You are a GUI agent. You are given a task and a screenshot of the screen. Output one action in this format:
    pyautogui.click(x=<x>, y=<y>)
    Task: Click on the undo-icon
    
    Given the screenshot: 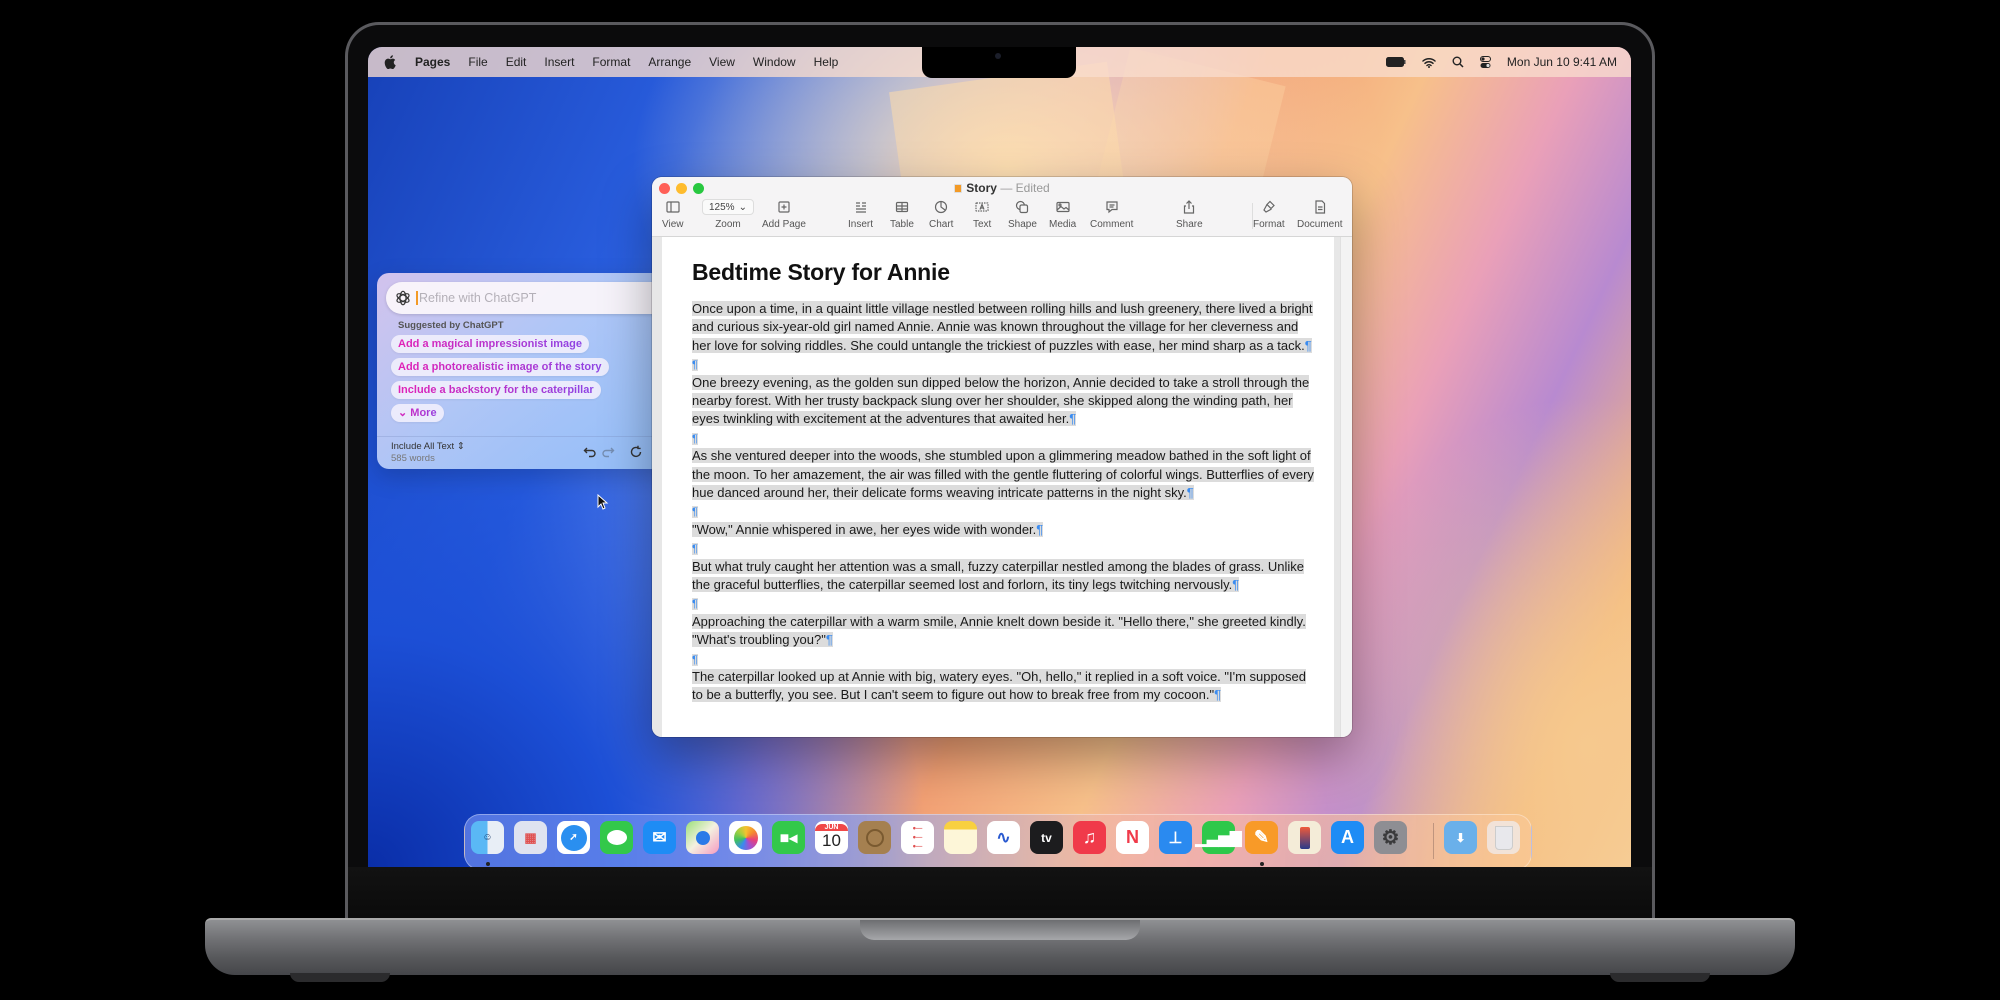 What is the action you would take?
    pyautogui.click(x=589, y=452)
    